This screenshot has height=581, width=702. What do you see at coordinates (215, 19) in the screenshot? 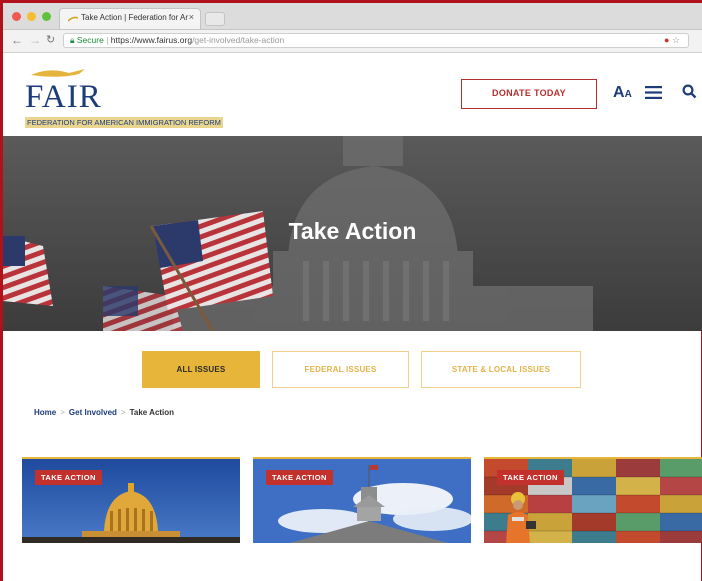
I see `new-tab-button` at bounding box center [215, 19].